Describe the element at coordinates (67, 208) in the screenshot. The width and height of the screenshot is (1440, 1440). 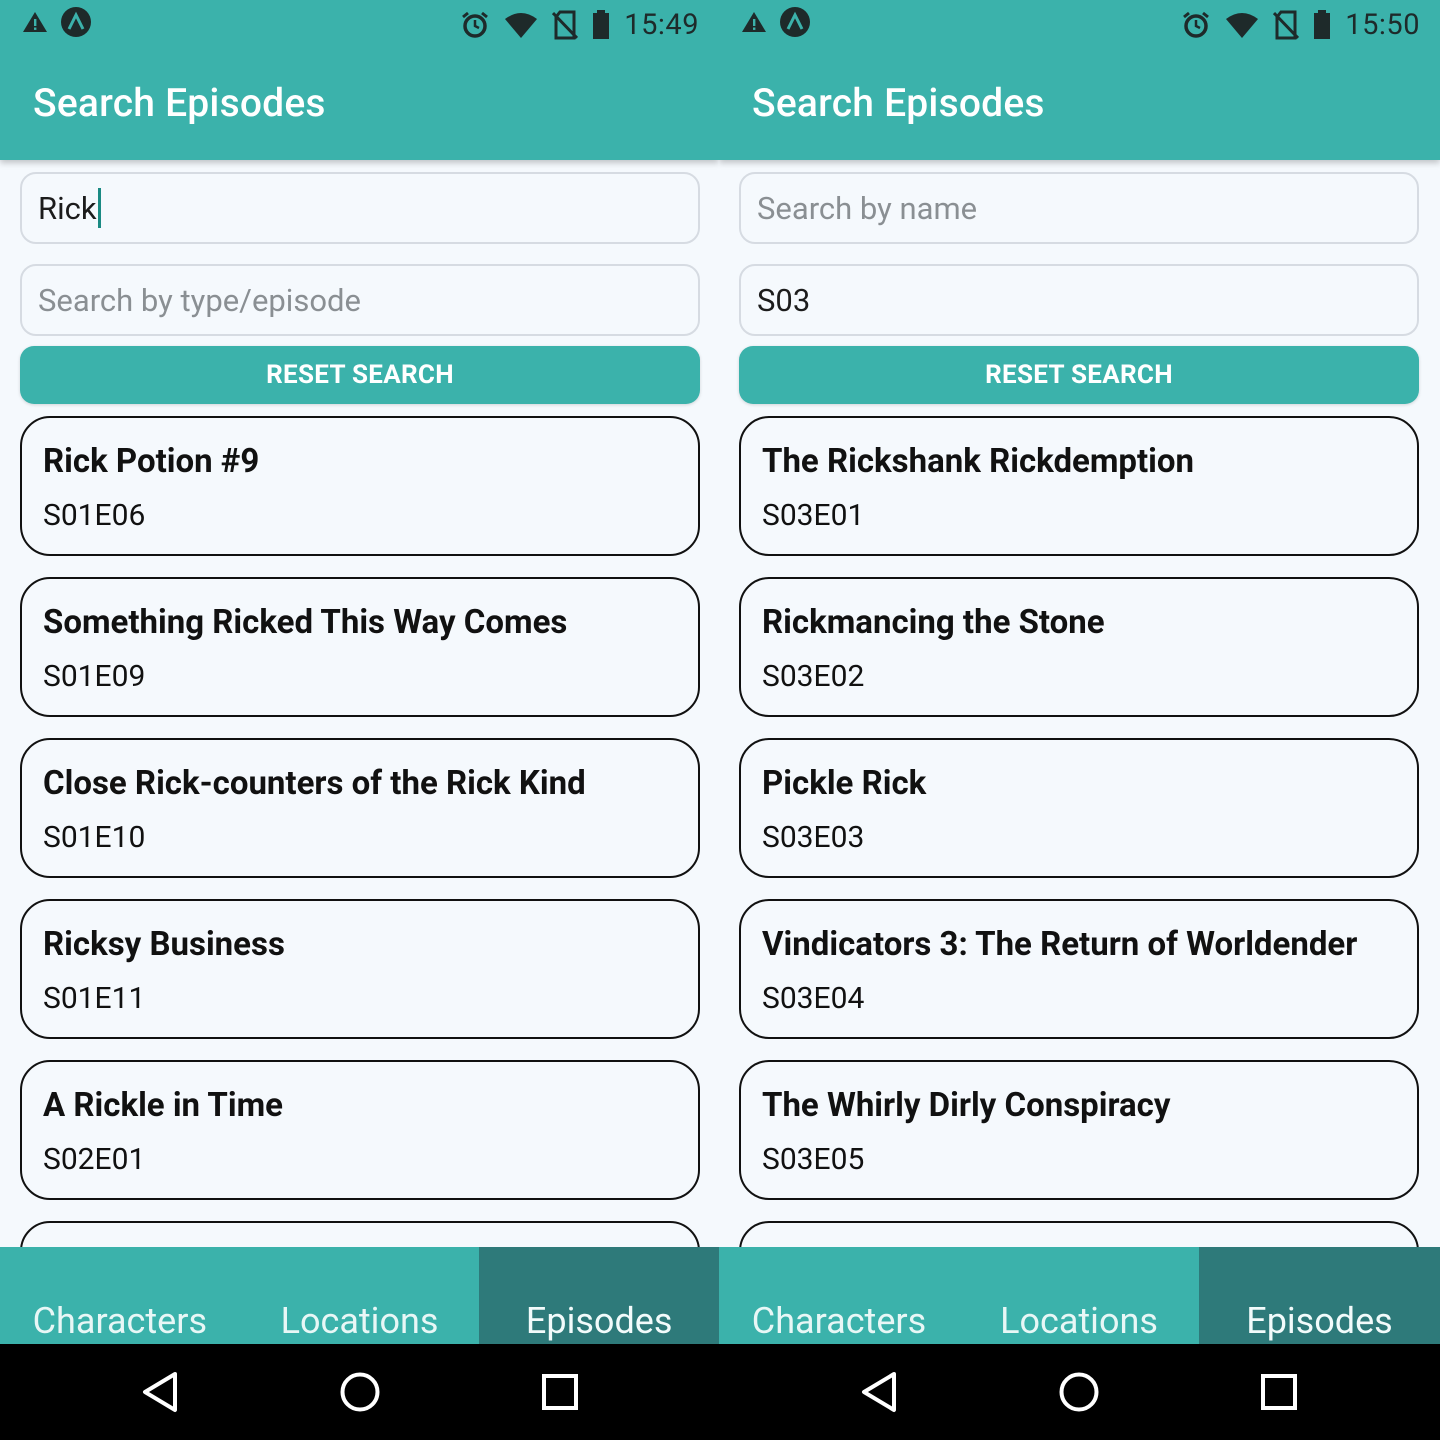
I see `name-search-value: Rick` at that location.